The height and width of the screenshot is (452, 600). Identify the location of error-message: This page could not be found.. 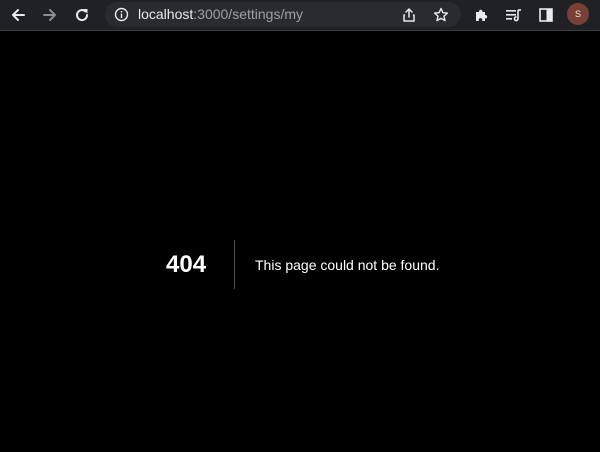
(347, 265).